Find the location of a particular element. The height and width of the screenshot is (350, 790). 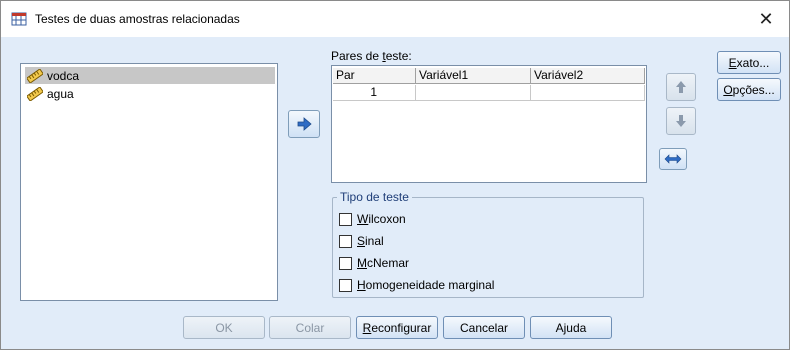

variable-label: agua is located at coordinates (60, 93).